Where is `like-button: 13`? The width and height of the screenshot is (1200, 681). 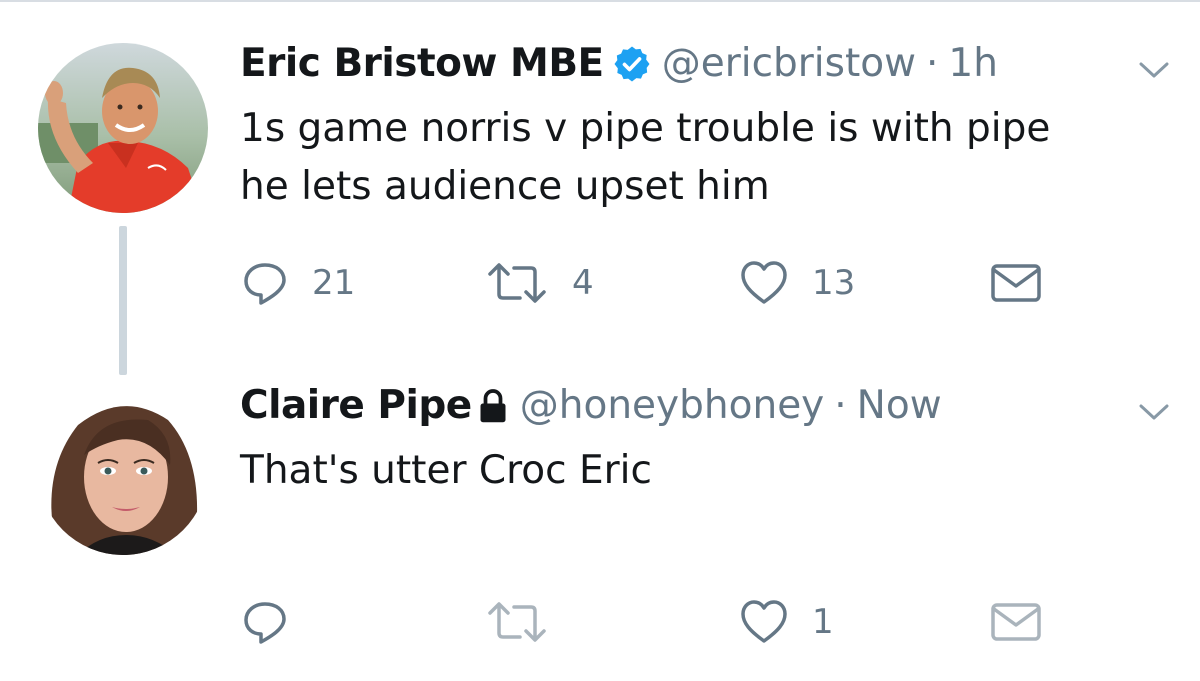
like-button: 13 is located at coordinates (797, 283).